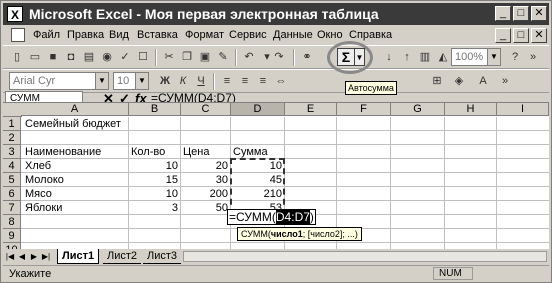  I want to click on print-icon: ▤, so click(89, 57).